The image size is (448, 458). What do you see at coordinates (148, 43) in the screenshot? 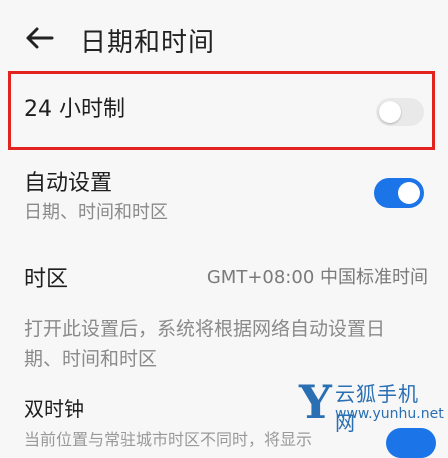
I see `page-title: 日期和时间` at bounding box center [148, 43].